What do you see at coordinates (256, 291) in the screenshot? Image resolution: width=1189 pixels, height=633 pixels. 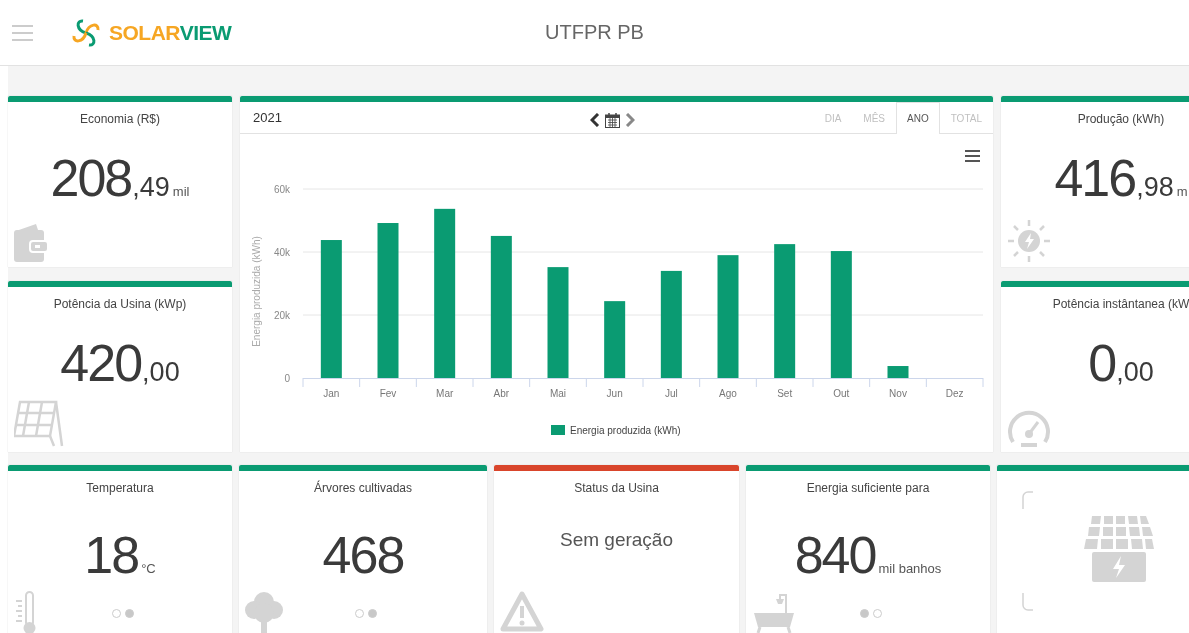 I see `y-axis-title: Energia produzida (kWh)` at bounding box center [256, 291].